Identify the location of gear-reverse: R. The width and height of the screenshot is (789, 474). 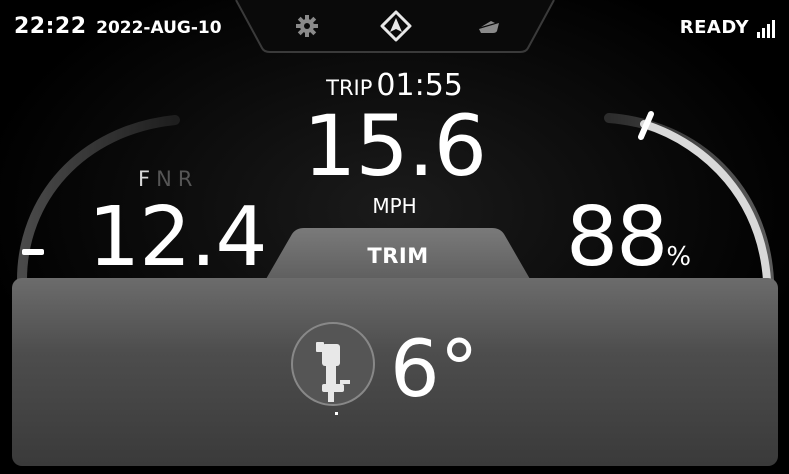
(188, 179).